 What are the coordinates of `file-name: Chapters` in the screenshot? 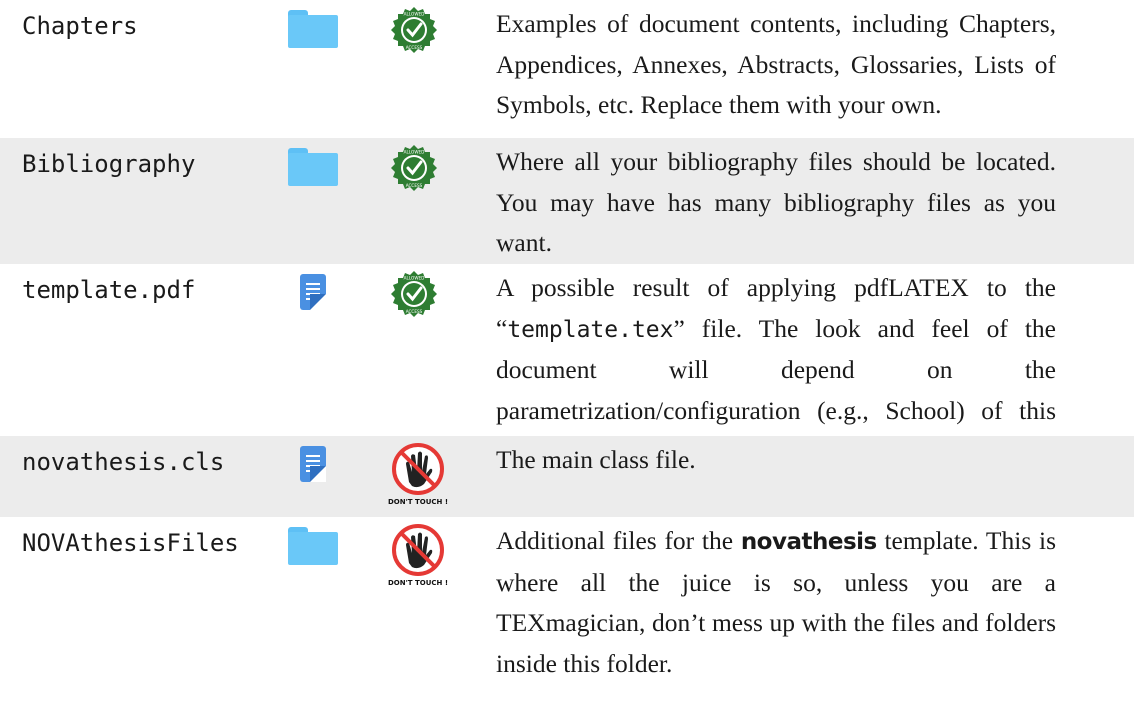 It's located at (80, 26).